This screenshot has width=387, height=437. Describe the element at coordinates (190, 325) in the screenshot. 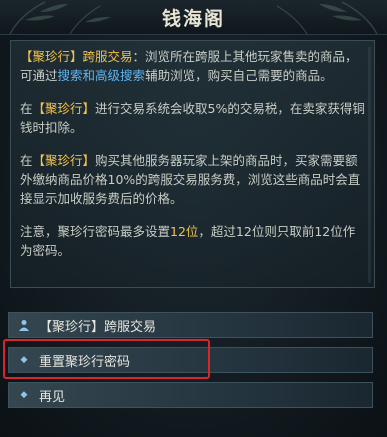

I see `option-cross-server-trade: 【聚珍行】跨服交易` at that location.